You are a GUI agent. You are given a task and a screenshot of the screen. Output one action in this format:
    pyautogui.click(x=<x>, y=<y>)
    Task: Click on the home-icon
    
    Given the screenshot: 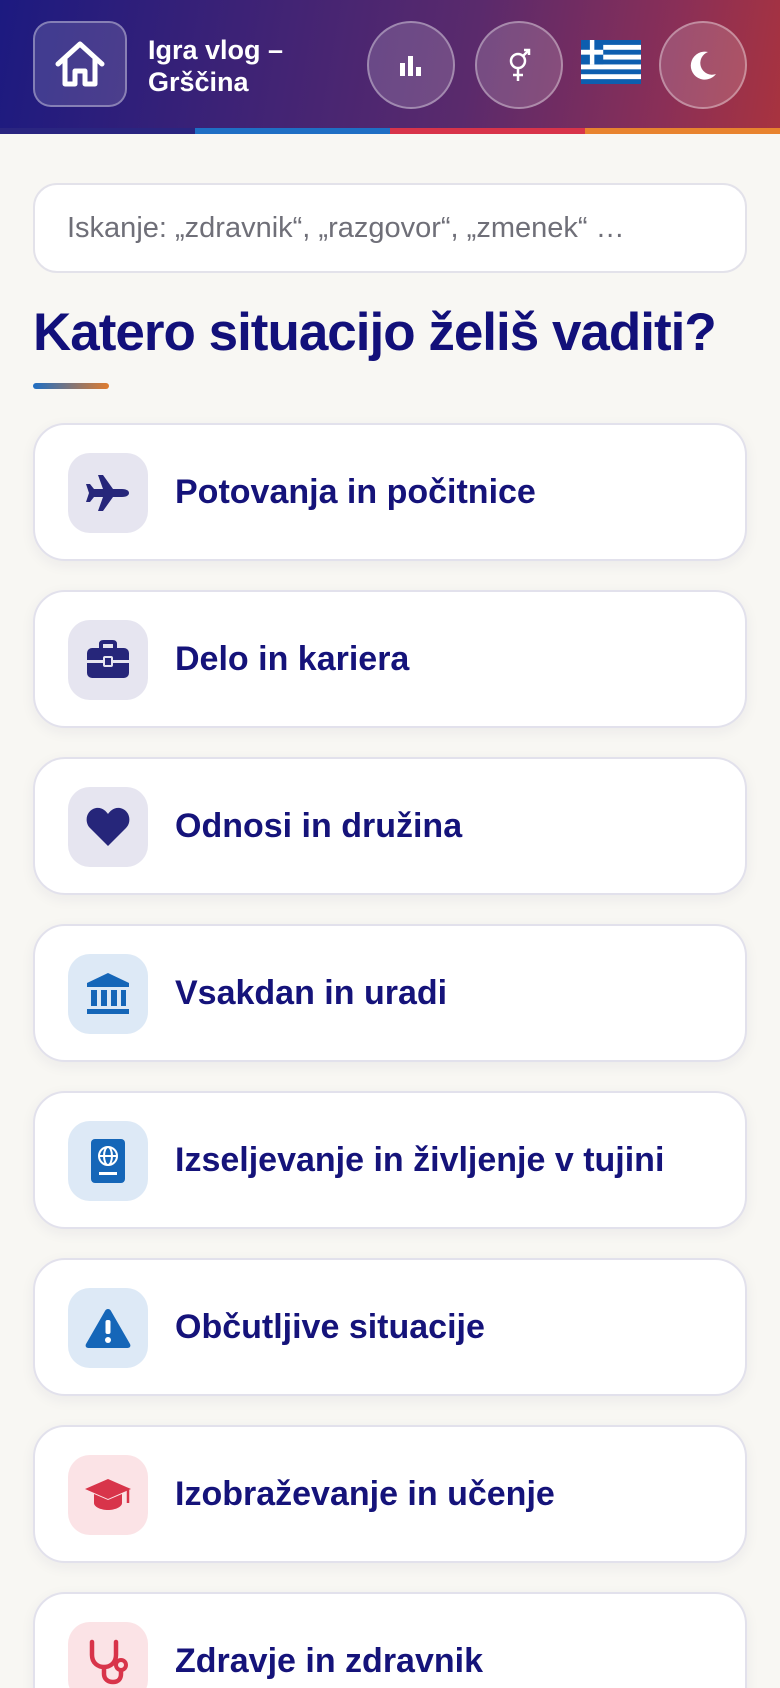 What is the action you would take?
    pyautogui.click(x=80, y=64)
    